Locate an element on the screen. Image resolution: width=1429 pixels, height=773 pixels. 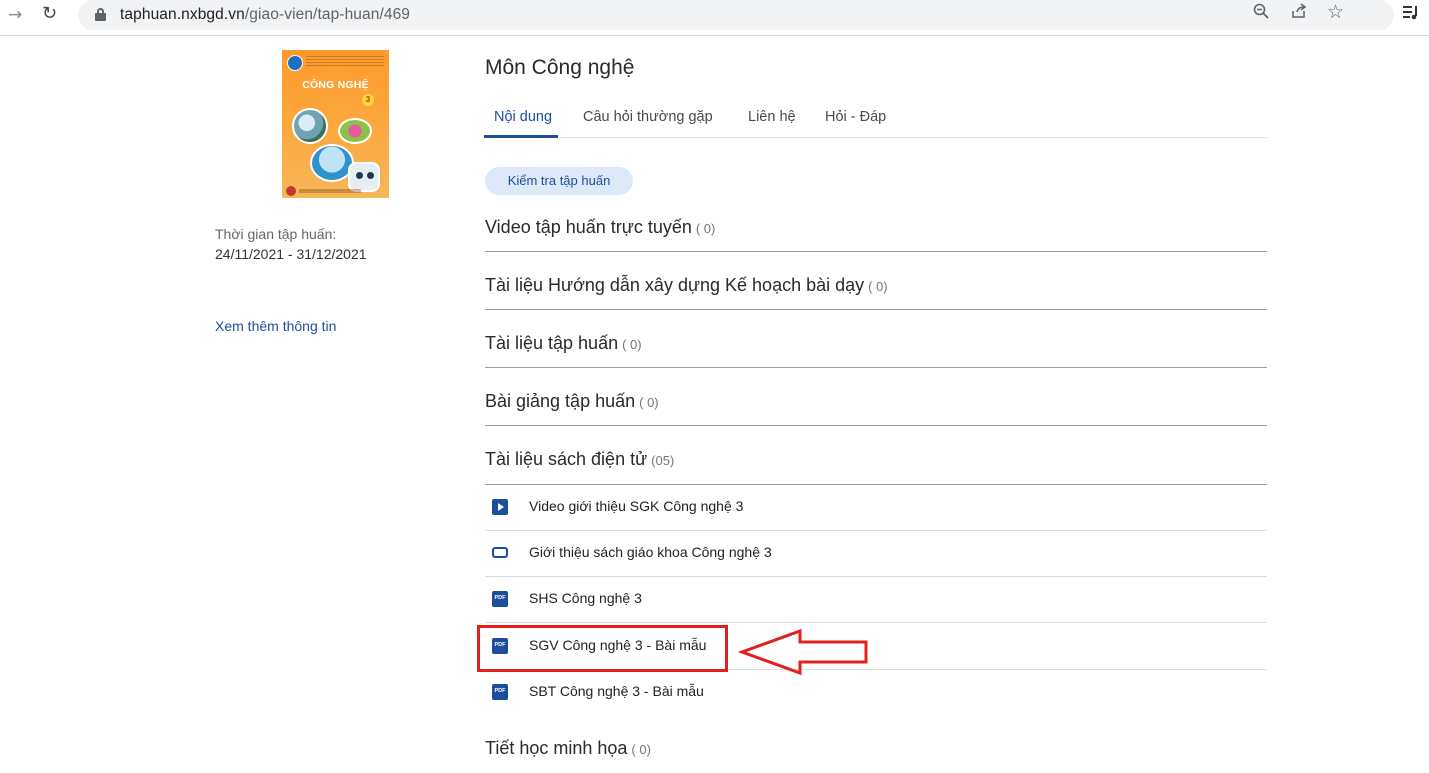
document-item: Giới thiệu sách giáo khoa Công nghệ 3 is located at coordinates (876, 553).